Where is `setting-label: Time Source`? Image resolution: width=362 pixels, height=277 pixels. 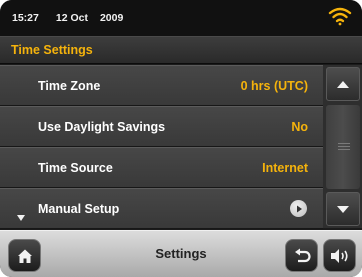 setting-label: Time Source is located at coordinates (75, 167).